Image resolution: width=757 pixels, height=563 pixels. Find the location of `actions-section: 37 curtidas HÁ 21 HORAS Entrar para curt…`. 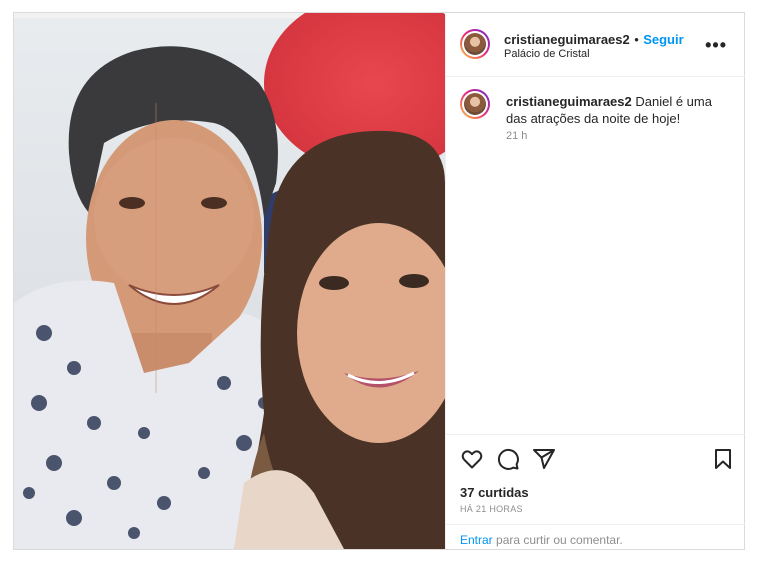

actions-section: 37 curtidas HÁ 21 HORAS Entrar para curt… is located at coordinates (595, 492).